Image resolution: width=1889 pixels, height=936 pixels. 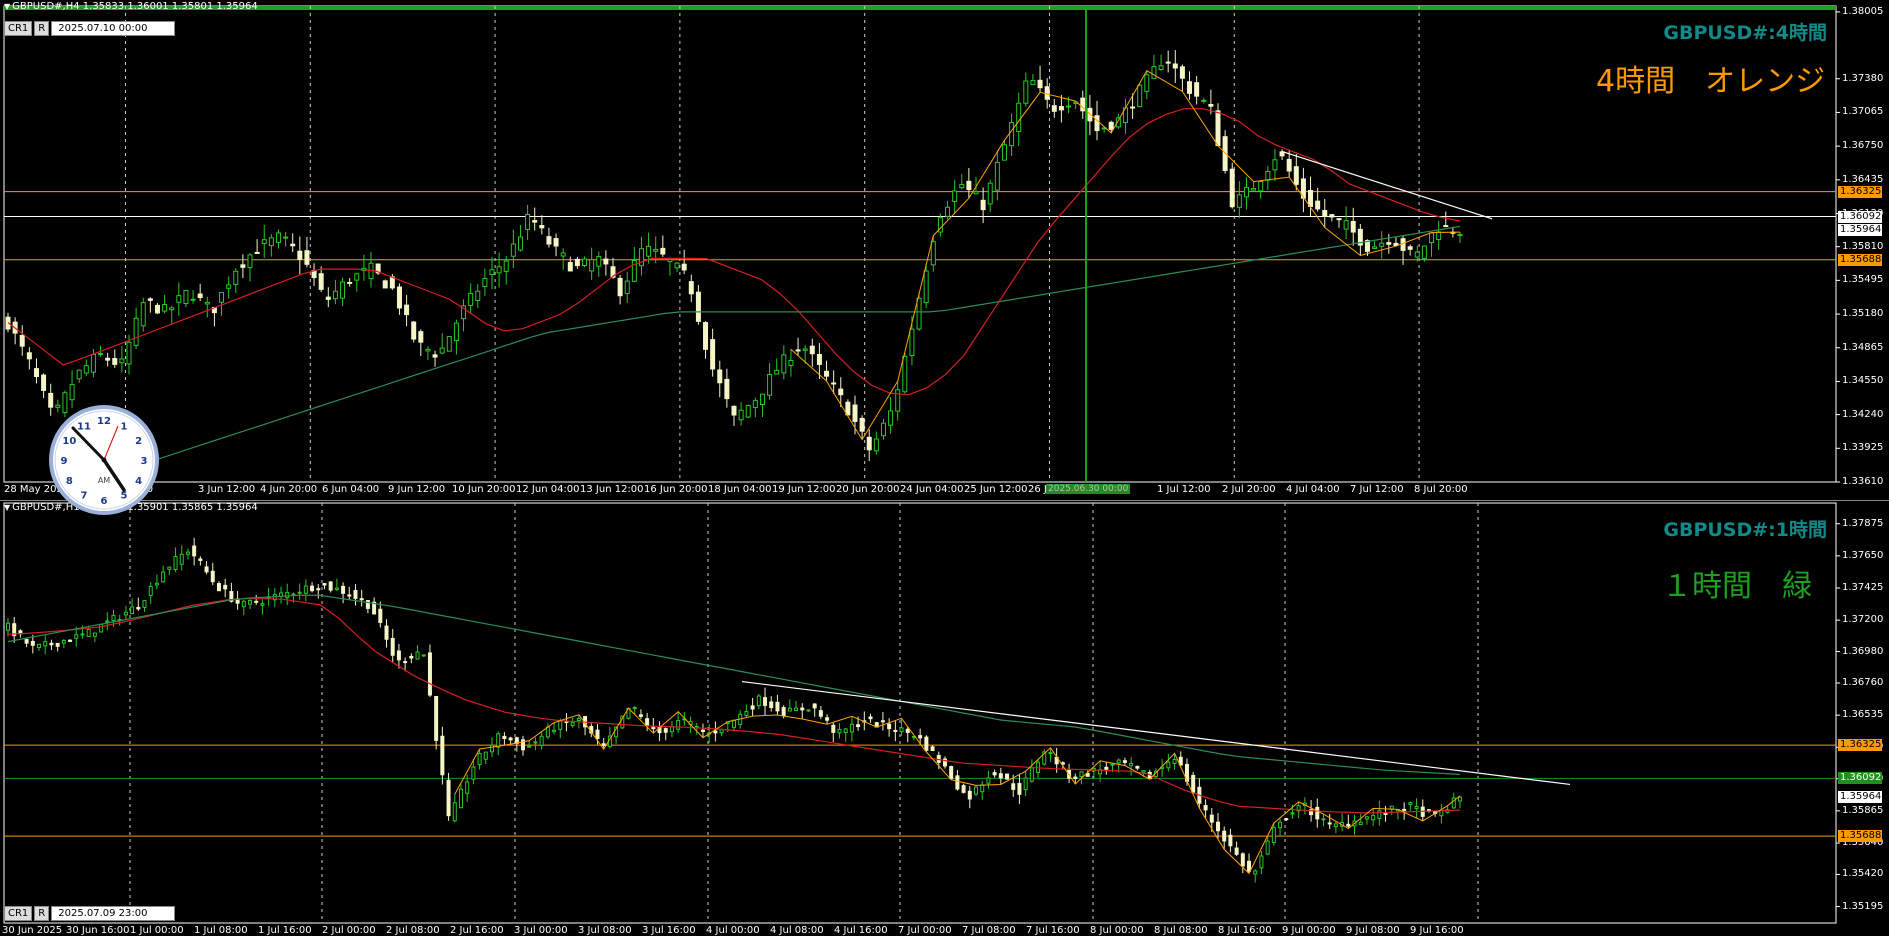 What do you see at coordinates (69, 481) in the screenshot?
I see `clock-number: 8` at bounding box center [69, 481].